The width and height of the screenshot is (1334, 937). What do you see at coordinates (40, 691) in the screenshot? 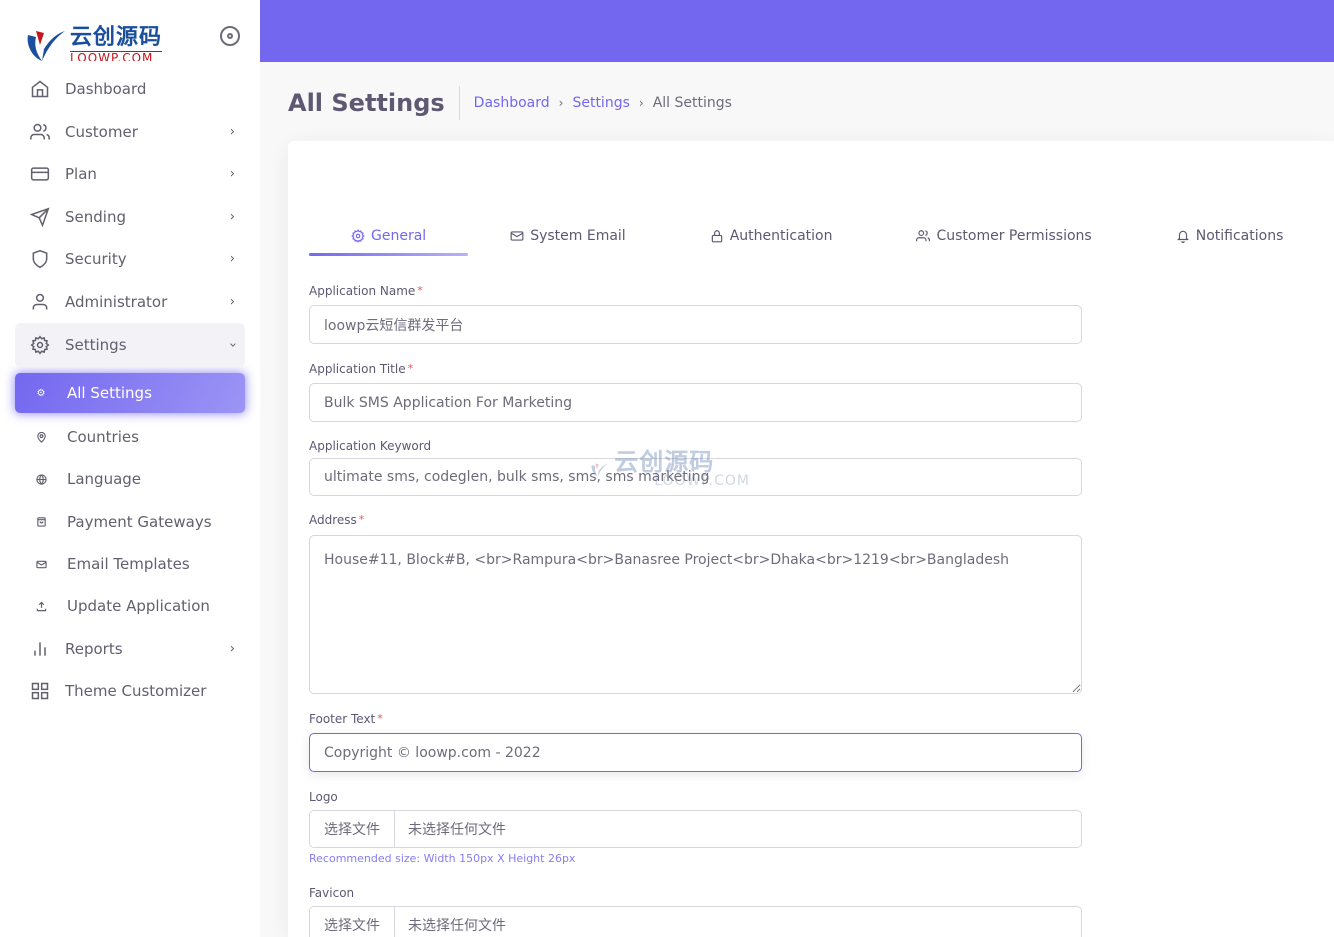
I see `grid-icon` at bounding box center [40, 691].